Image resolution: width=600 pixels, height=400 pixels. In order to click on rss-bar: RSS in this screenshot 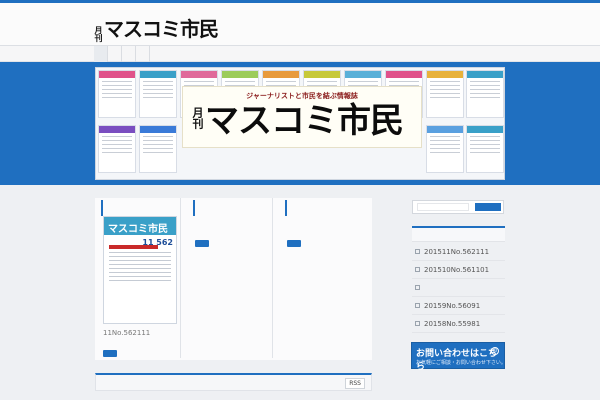, I will do `click(233, 382)`.